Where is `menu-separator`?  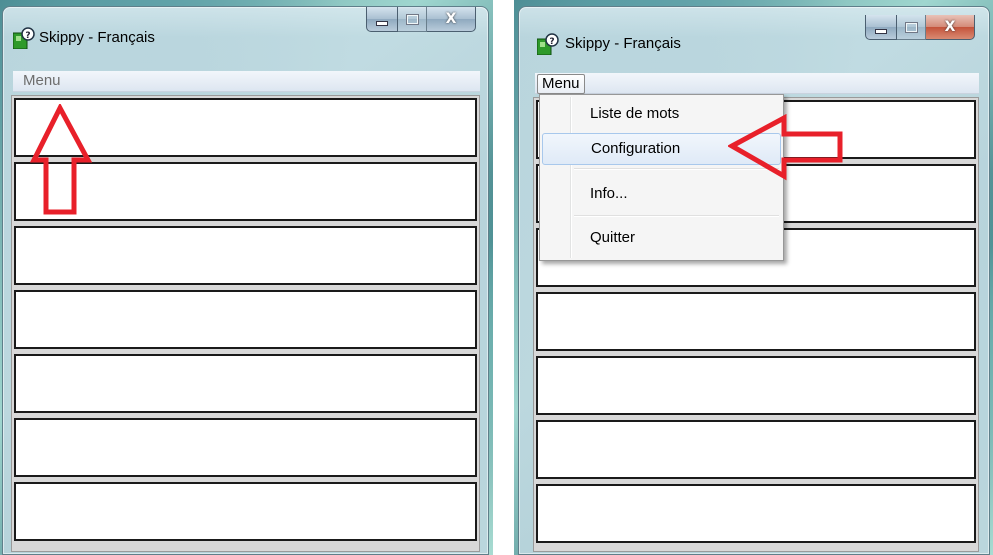 menu-separator is located at coordinates (676, 216).